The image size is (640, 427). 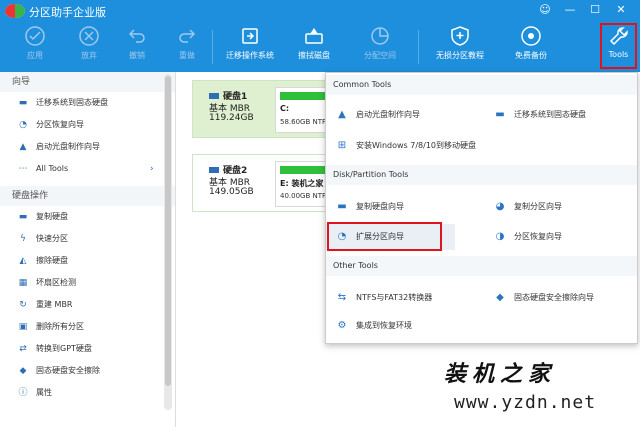 I want to click on sidebar-item-label: 启动光盘制作向导, so click(x=68, y=146).